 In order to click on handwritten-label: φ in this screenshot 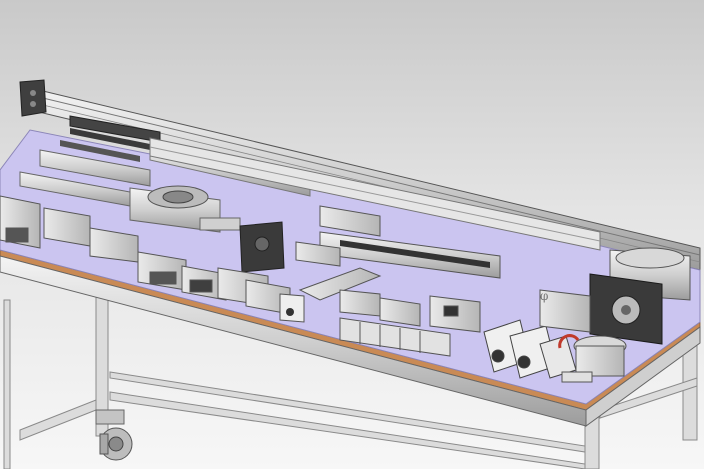, I will do `click(544, 296)`.